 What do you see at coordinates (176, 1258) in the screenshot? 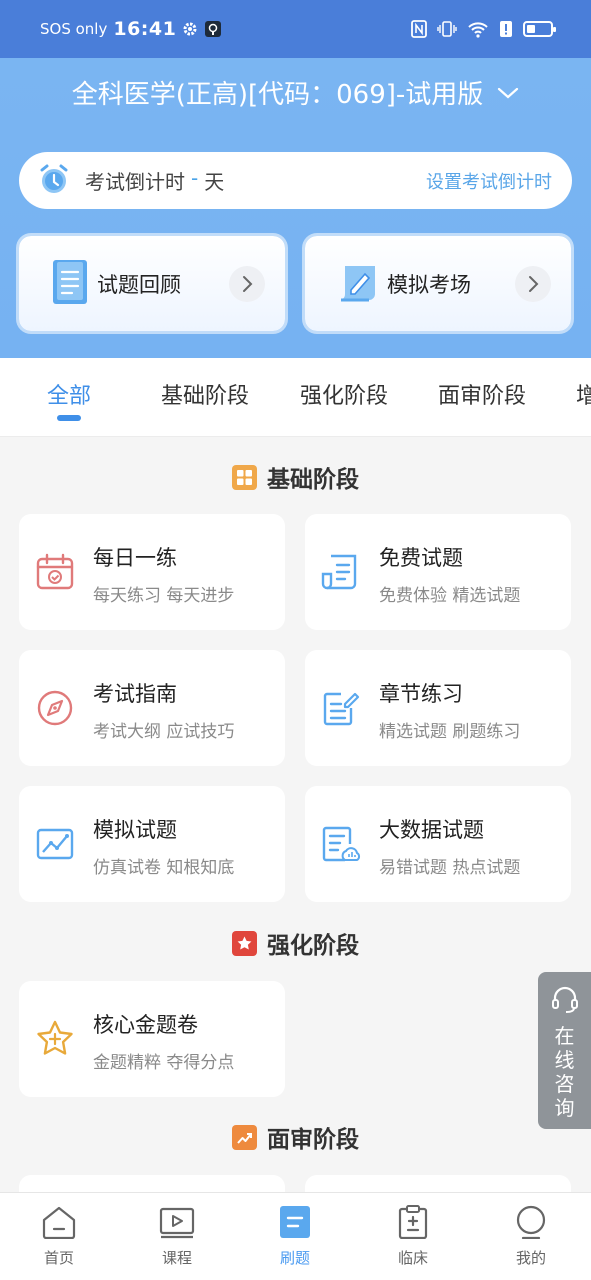
I see `nav-label: 课程` at bounding box center [176, 1258].